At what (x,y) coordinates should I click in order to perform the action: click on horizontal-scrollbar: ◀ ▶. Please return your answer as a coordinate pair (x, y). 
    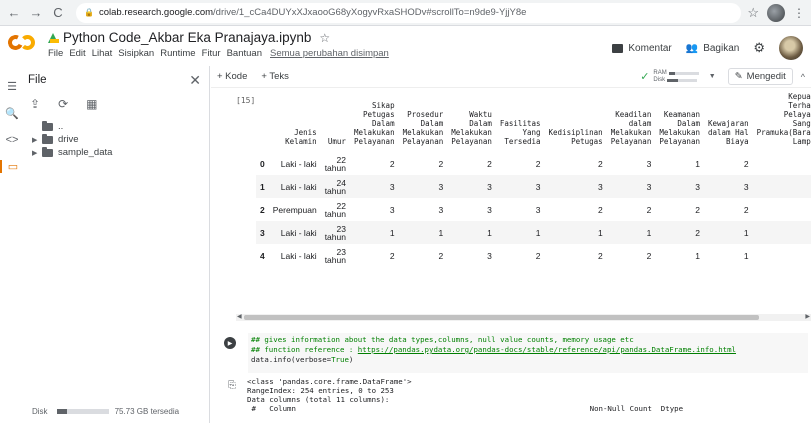
    Looking at the image, I should click on (523, 317).